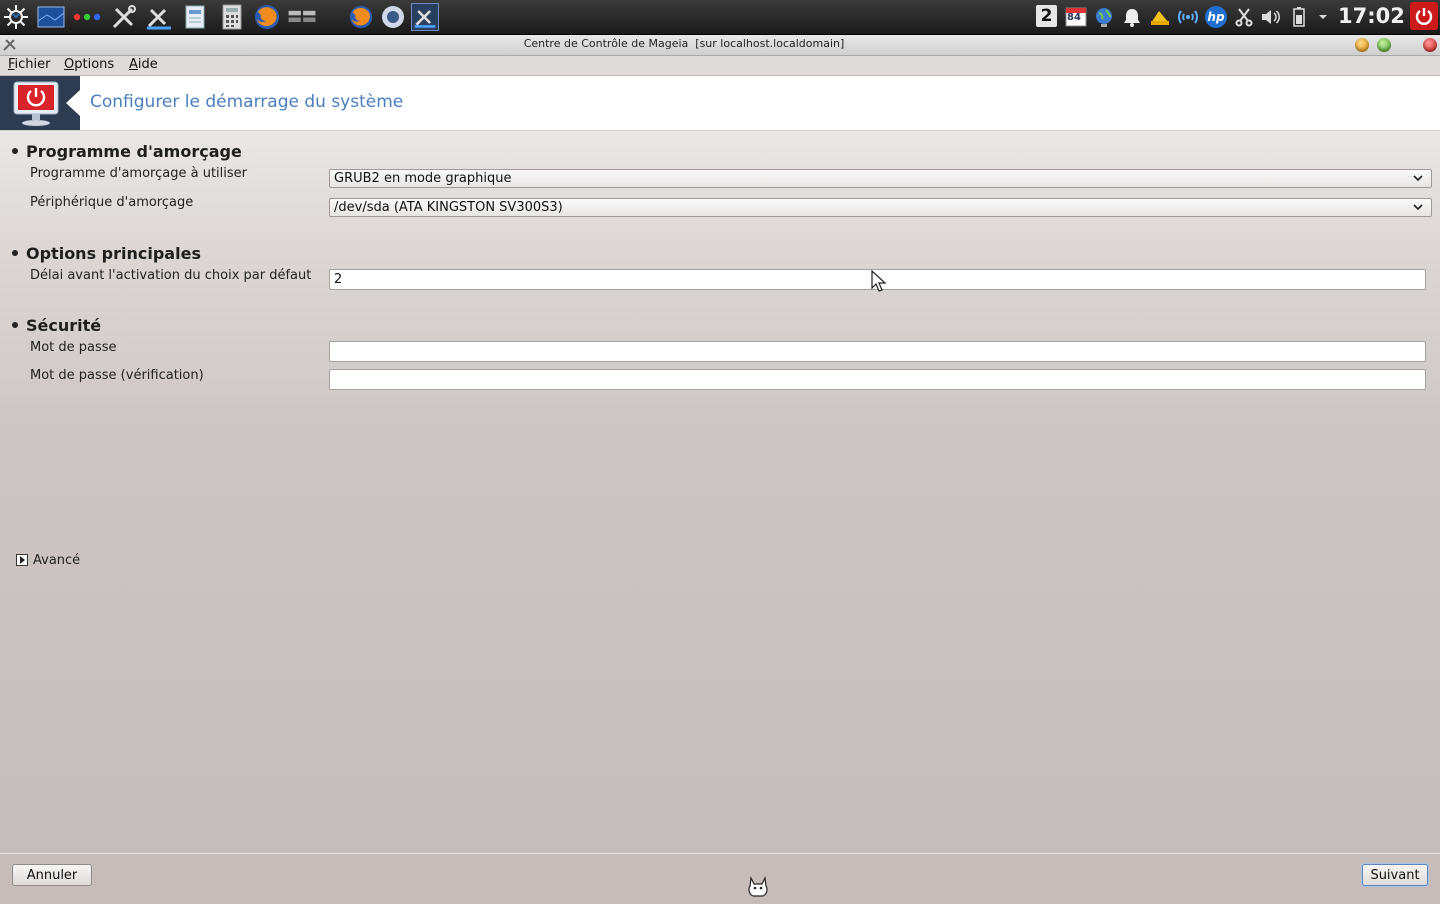  What do you see at coordinates (448, 207) in the screenshot?
I see `boot-device-select-value: /dev/sda (ATA KINGSTON SV300S3)` at bounding box center [448, 207].